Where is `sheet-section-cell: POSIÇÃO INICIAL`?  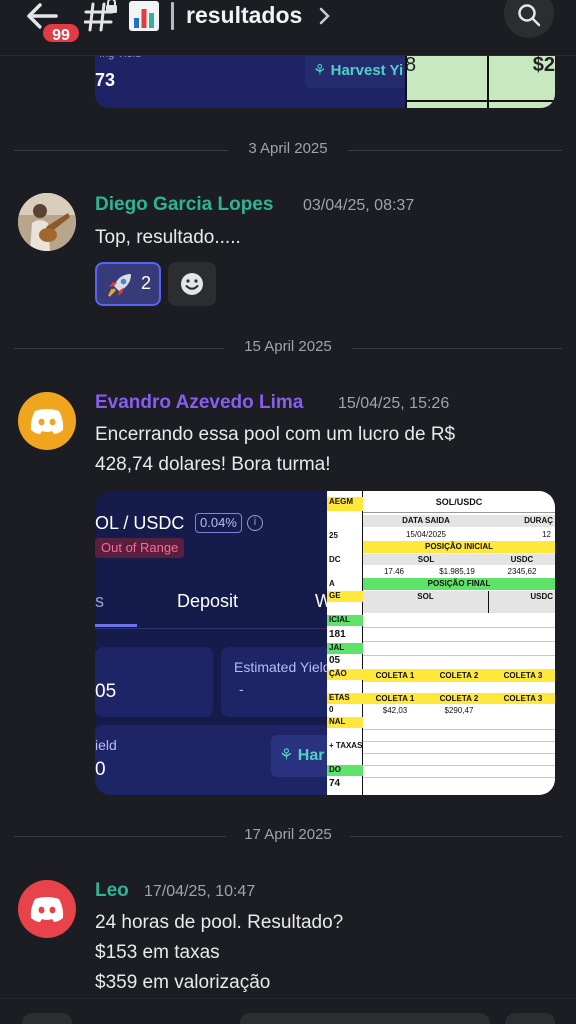
sheet-section-cell: POSIÇÃO INICIAL is located at coordinates (459, 547).